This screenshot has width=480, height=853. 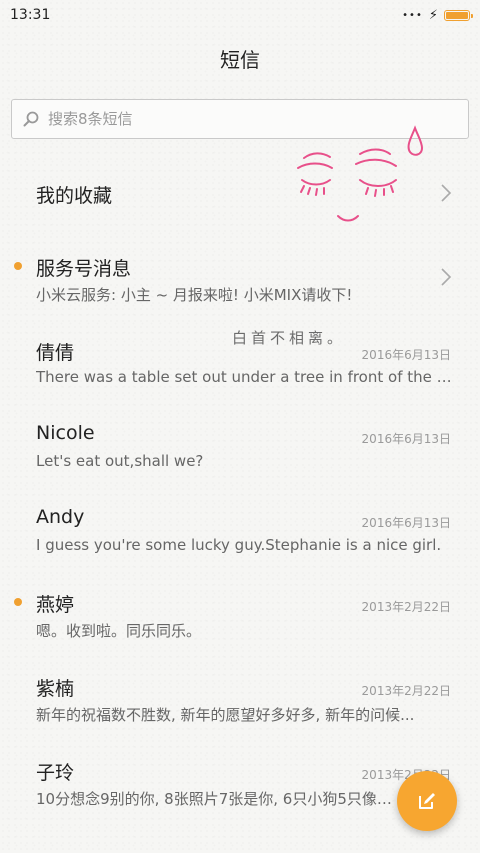 What do you see at coordinates (240, 15) in the screenshot?
I see `status-bar: 13:31 ••• ⚡` at bounding box center [240, 15].